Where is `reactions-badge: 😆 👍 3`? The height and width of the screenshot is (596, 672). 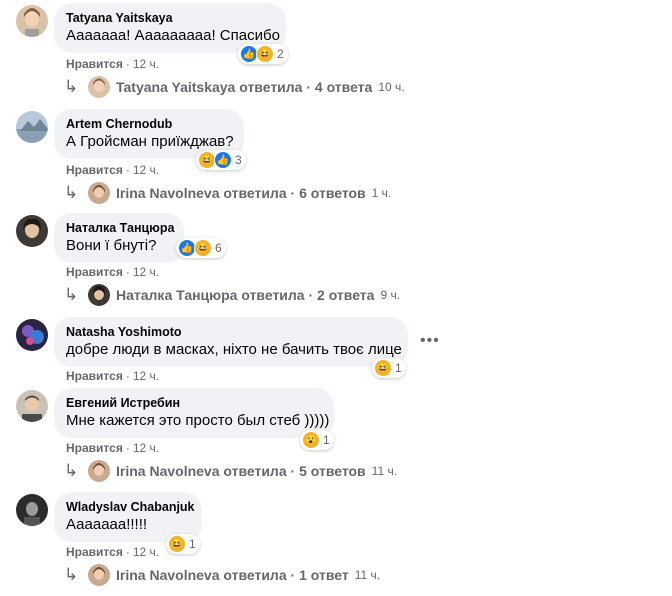
reactions-badge: 😆 👍 3 is located at coordinates (221, 160).